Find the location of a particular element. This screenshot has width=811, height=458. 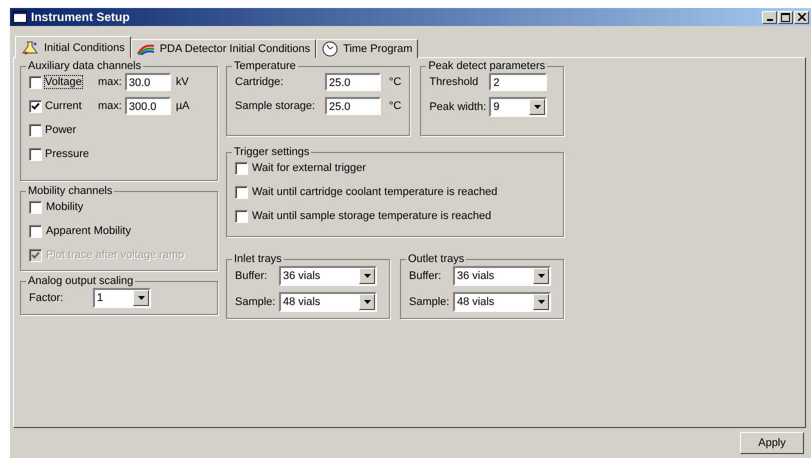

maximize-icon is located at coordinates (785, 17).